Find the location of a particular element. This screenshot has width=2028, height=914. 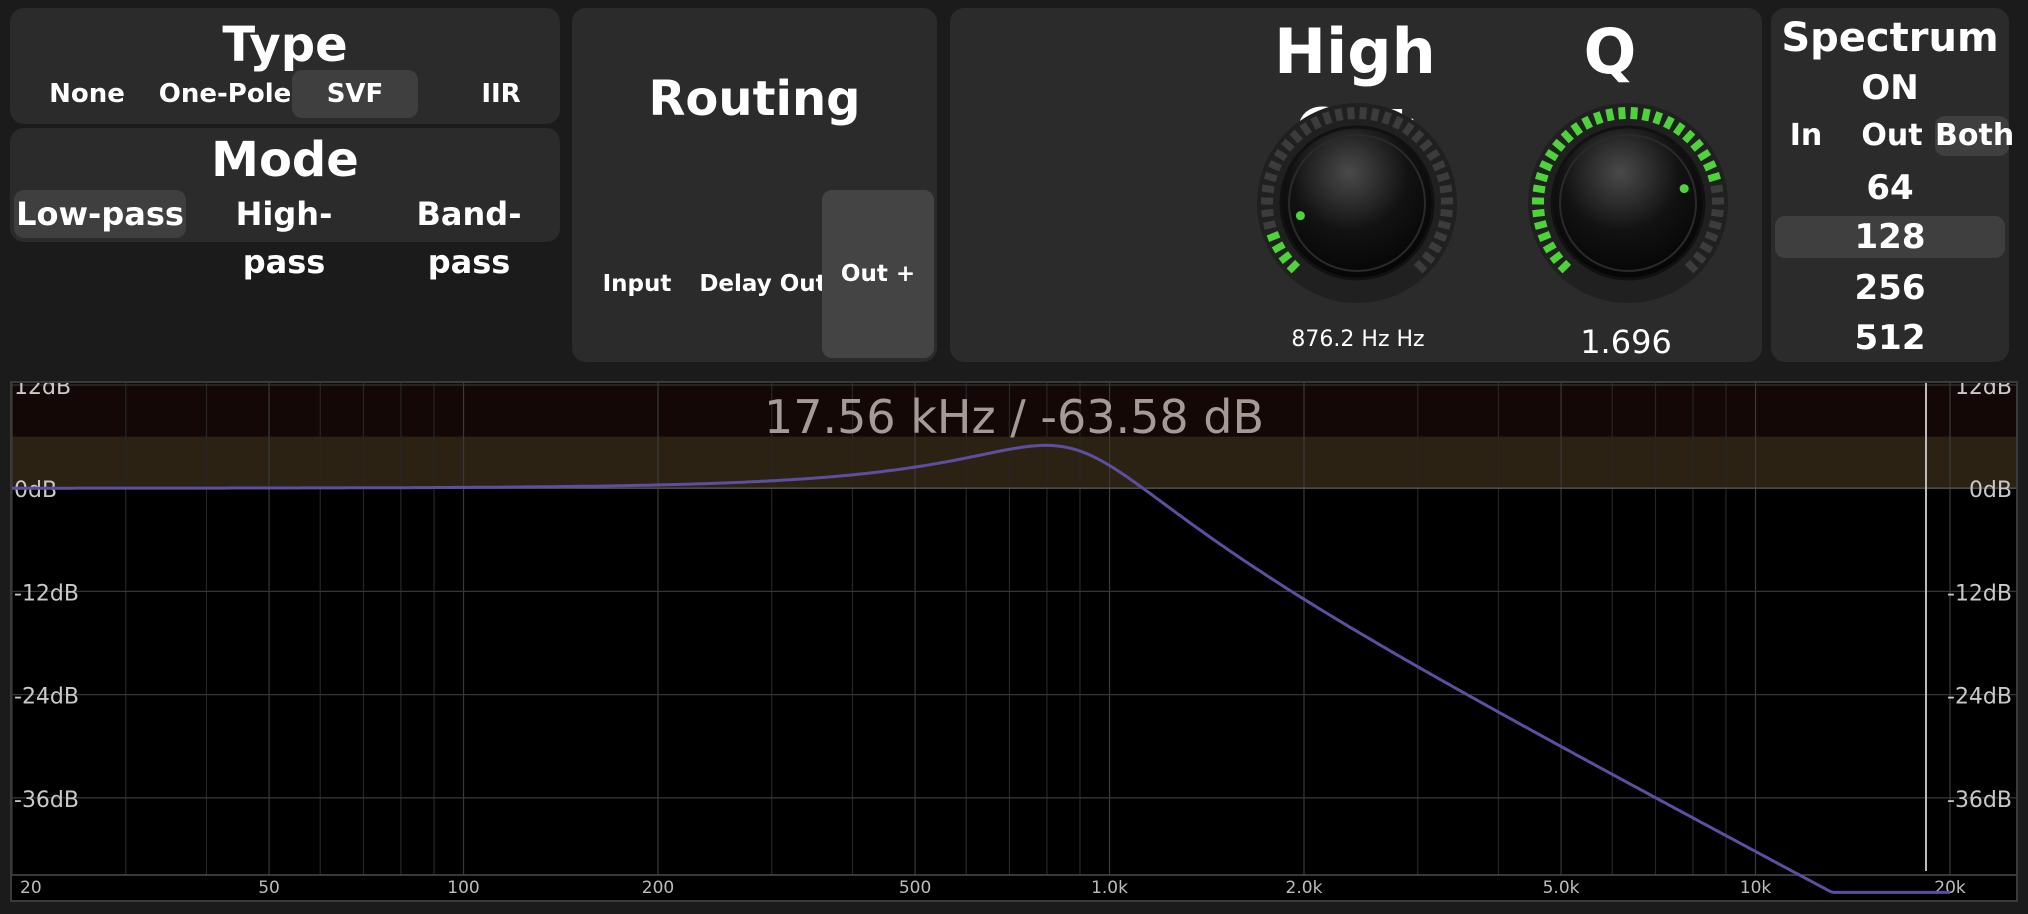

freq-label: 500 is located at coordinates (915, 888).